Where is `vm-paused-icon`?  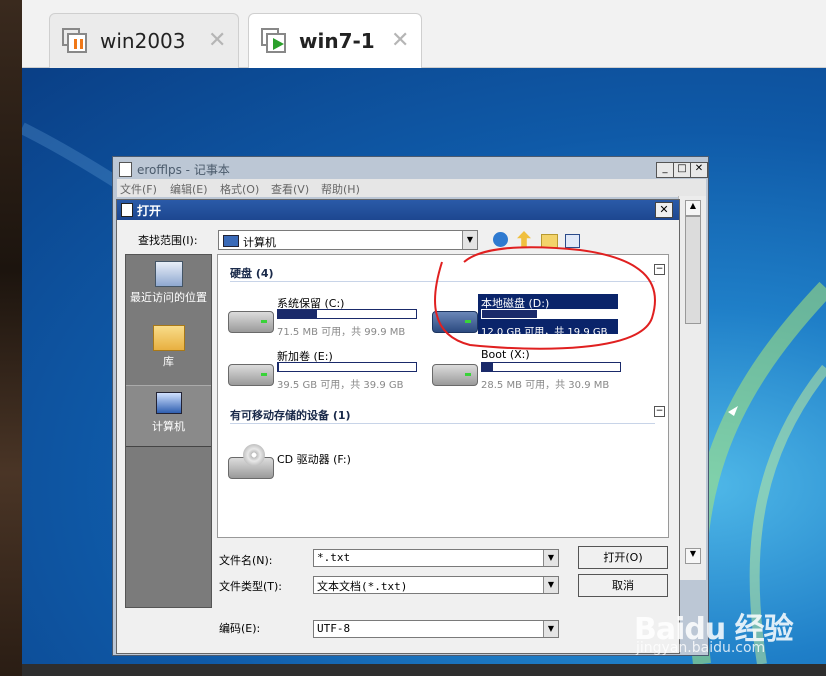 vm-paused-icon is located at coordinates (74, 40).